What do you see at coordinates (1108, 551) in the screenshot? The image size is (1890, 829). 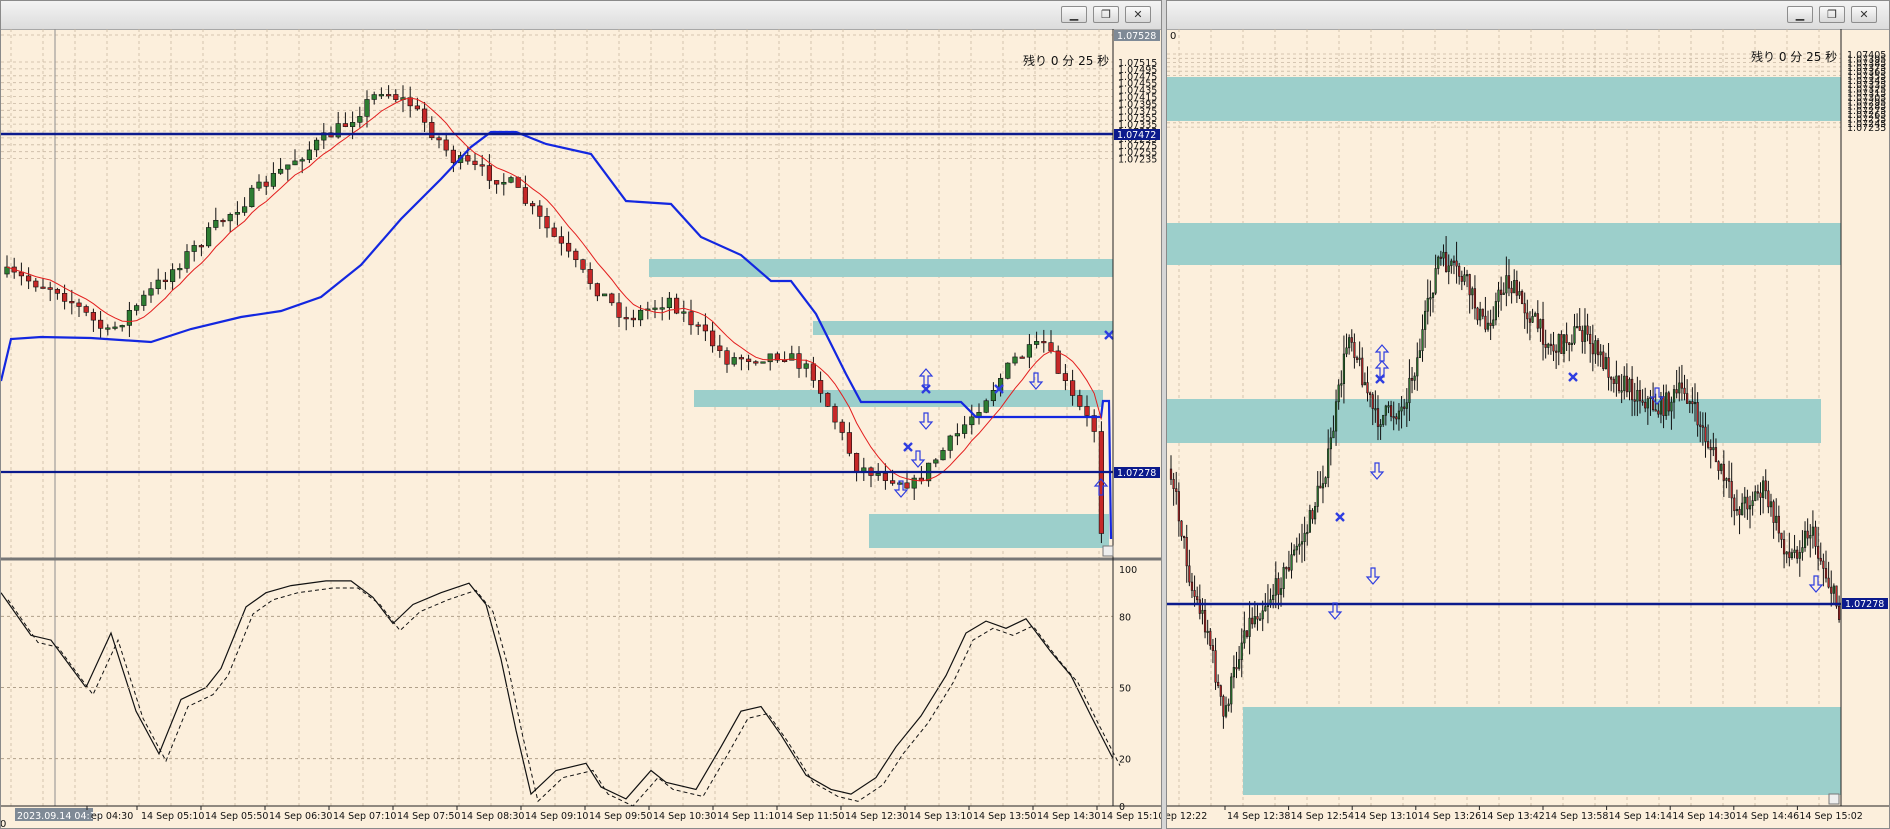 I see `scale-fix-icon` at bounding box center [1108, 551].